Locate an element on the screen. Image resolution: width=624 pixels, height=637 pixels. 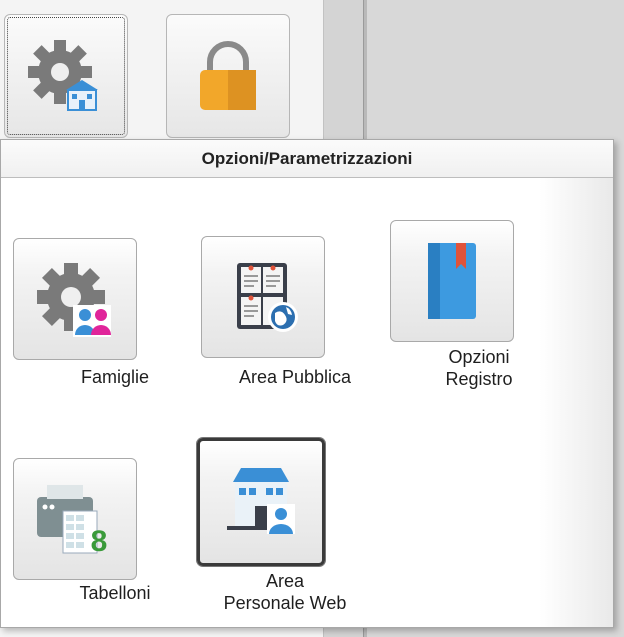
opzioni-registro-button is located at coordinates (452, 281).